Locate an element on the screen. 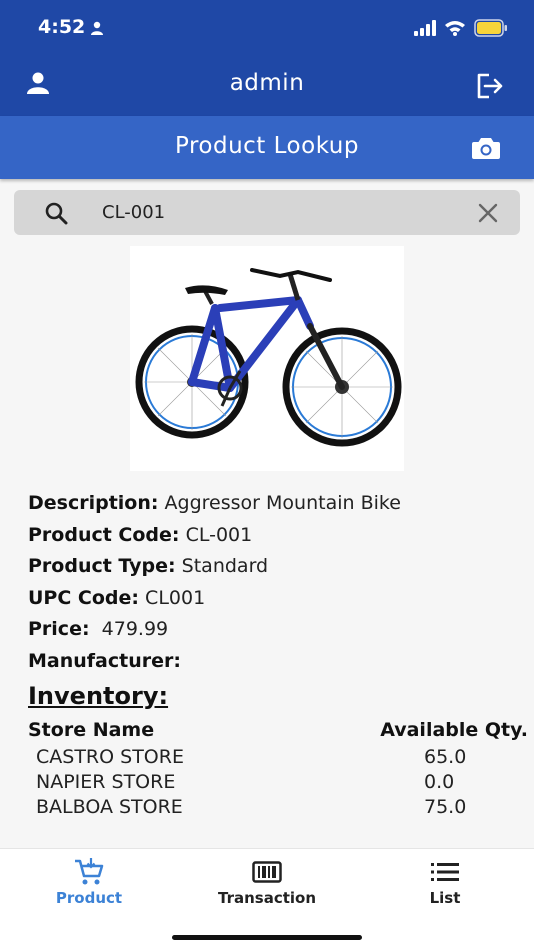 The image size is (534, 950). nav-item-transaction: Transaction is located at coordinates (267, 882).